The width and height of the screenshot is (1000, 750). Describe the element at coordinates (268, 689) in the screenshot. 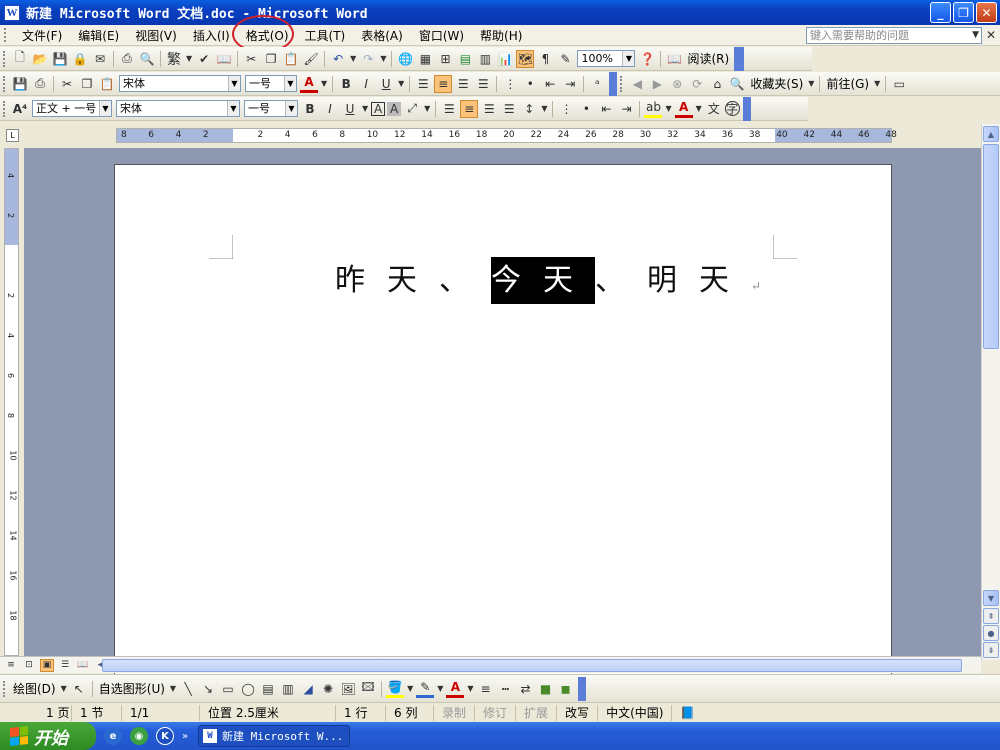

I see `text-box-icon: ▤` at that location.